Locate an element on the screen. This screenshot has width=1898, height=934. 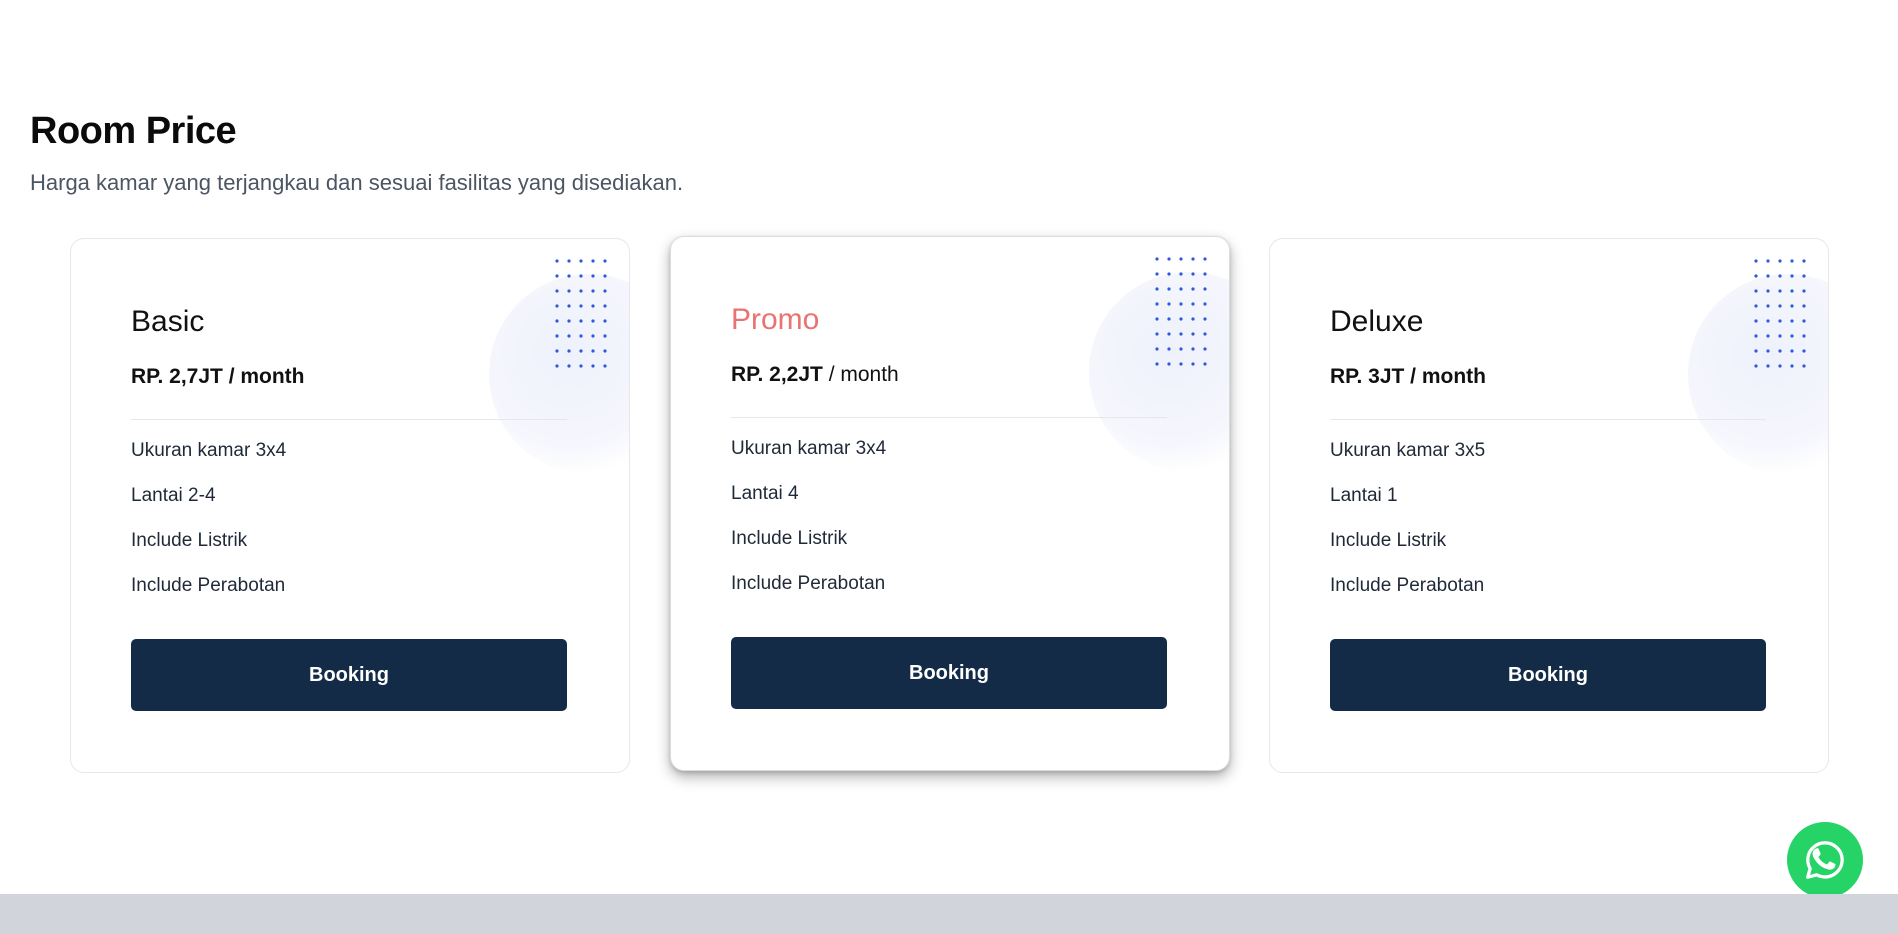
plan-name: Basic is located at coordinates (168, 321).